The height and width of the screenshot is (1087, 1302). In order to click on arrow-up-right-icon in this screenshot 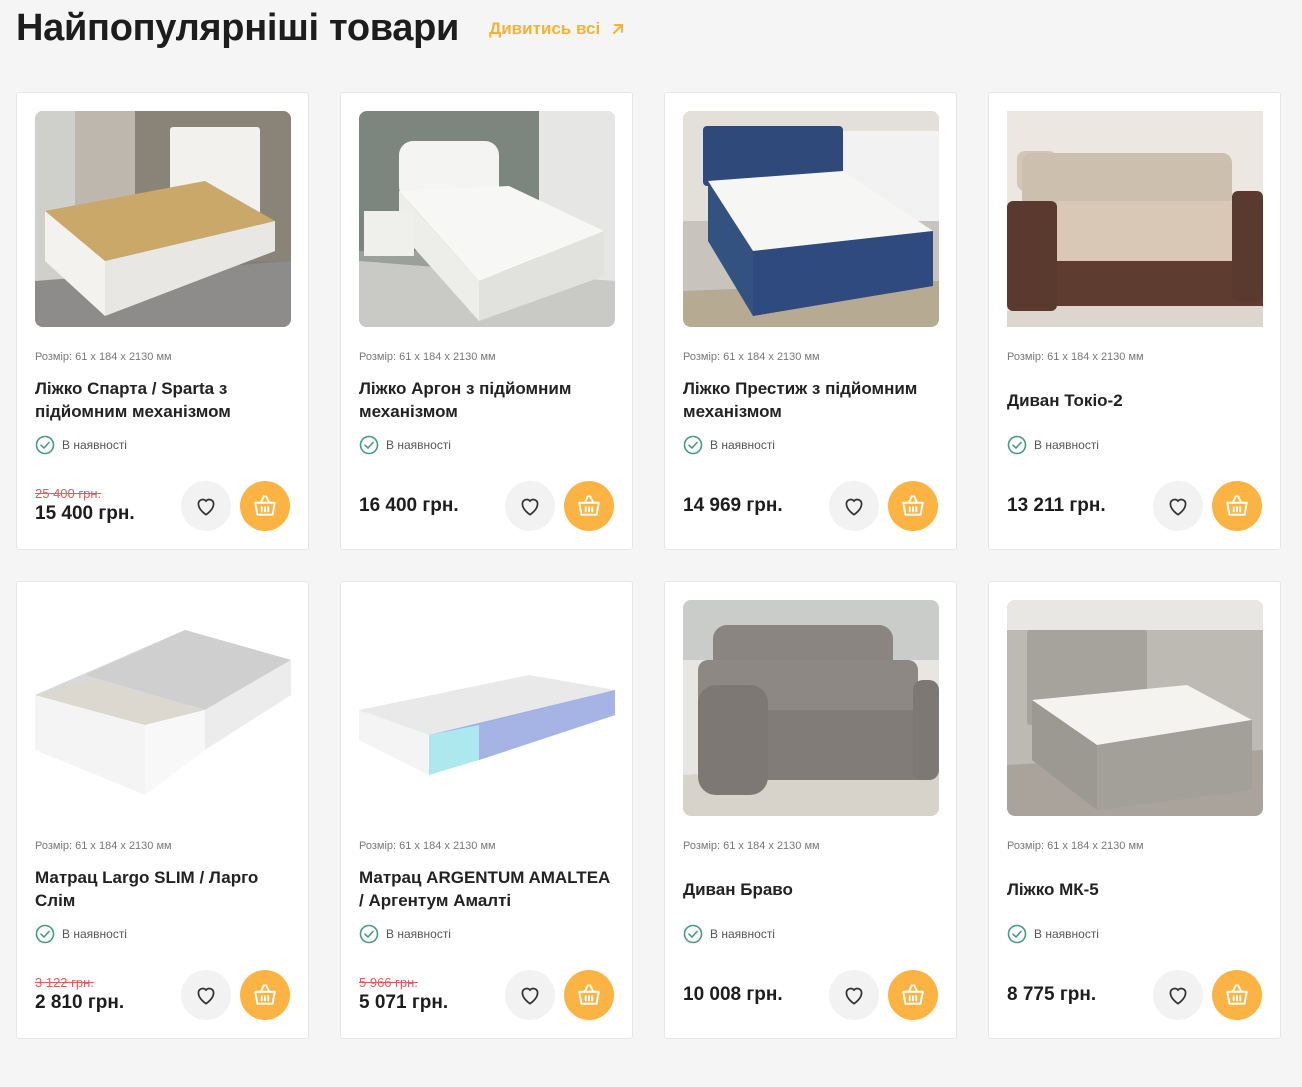, I will do `click(618, 29)`.